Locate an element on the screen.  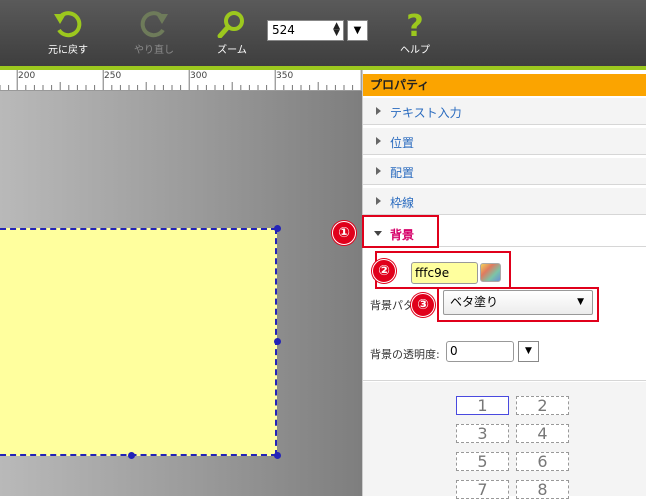
section-alignment: 配置 is located at coordinates (504, 171).